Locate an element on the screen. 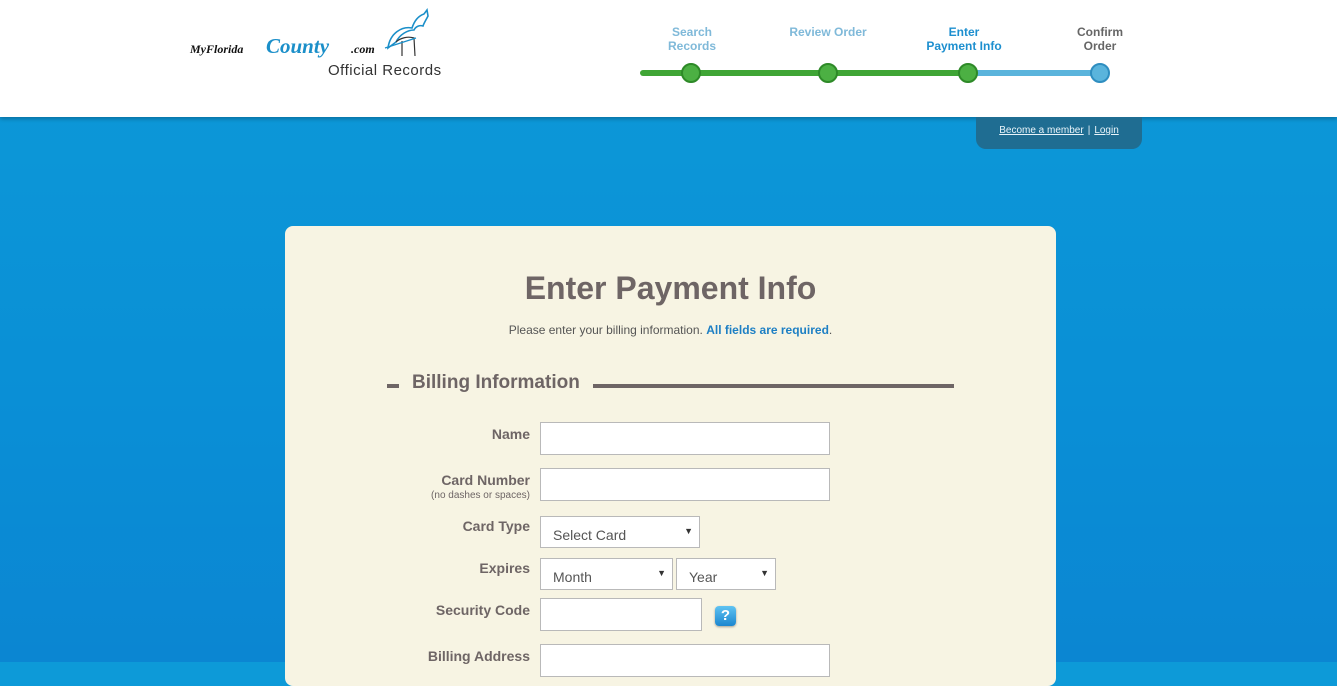  name-label: Name is located at coordinates (510, 434).